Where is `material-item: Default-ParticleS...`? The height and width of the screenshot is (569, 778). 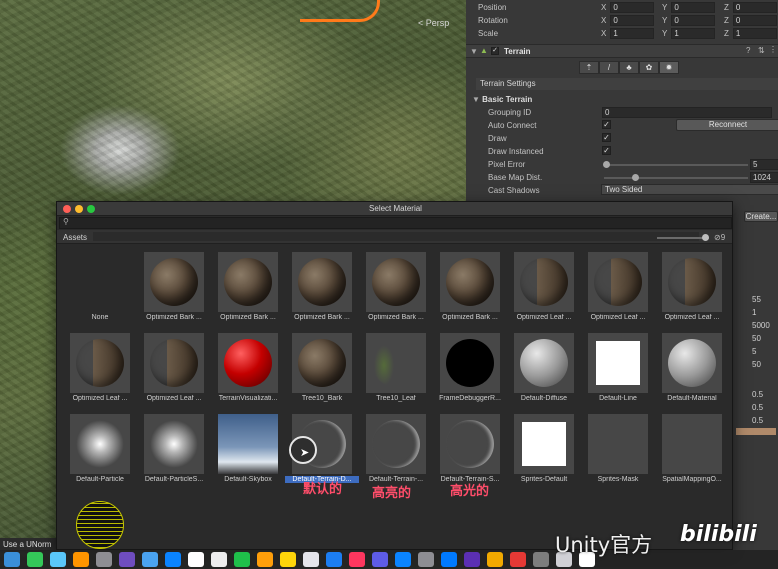 material-item: Default-ParticleS... is located at coordinates (174, 450).